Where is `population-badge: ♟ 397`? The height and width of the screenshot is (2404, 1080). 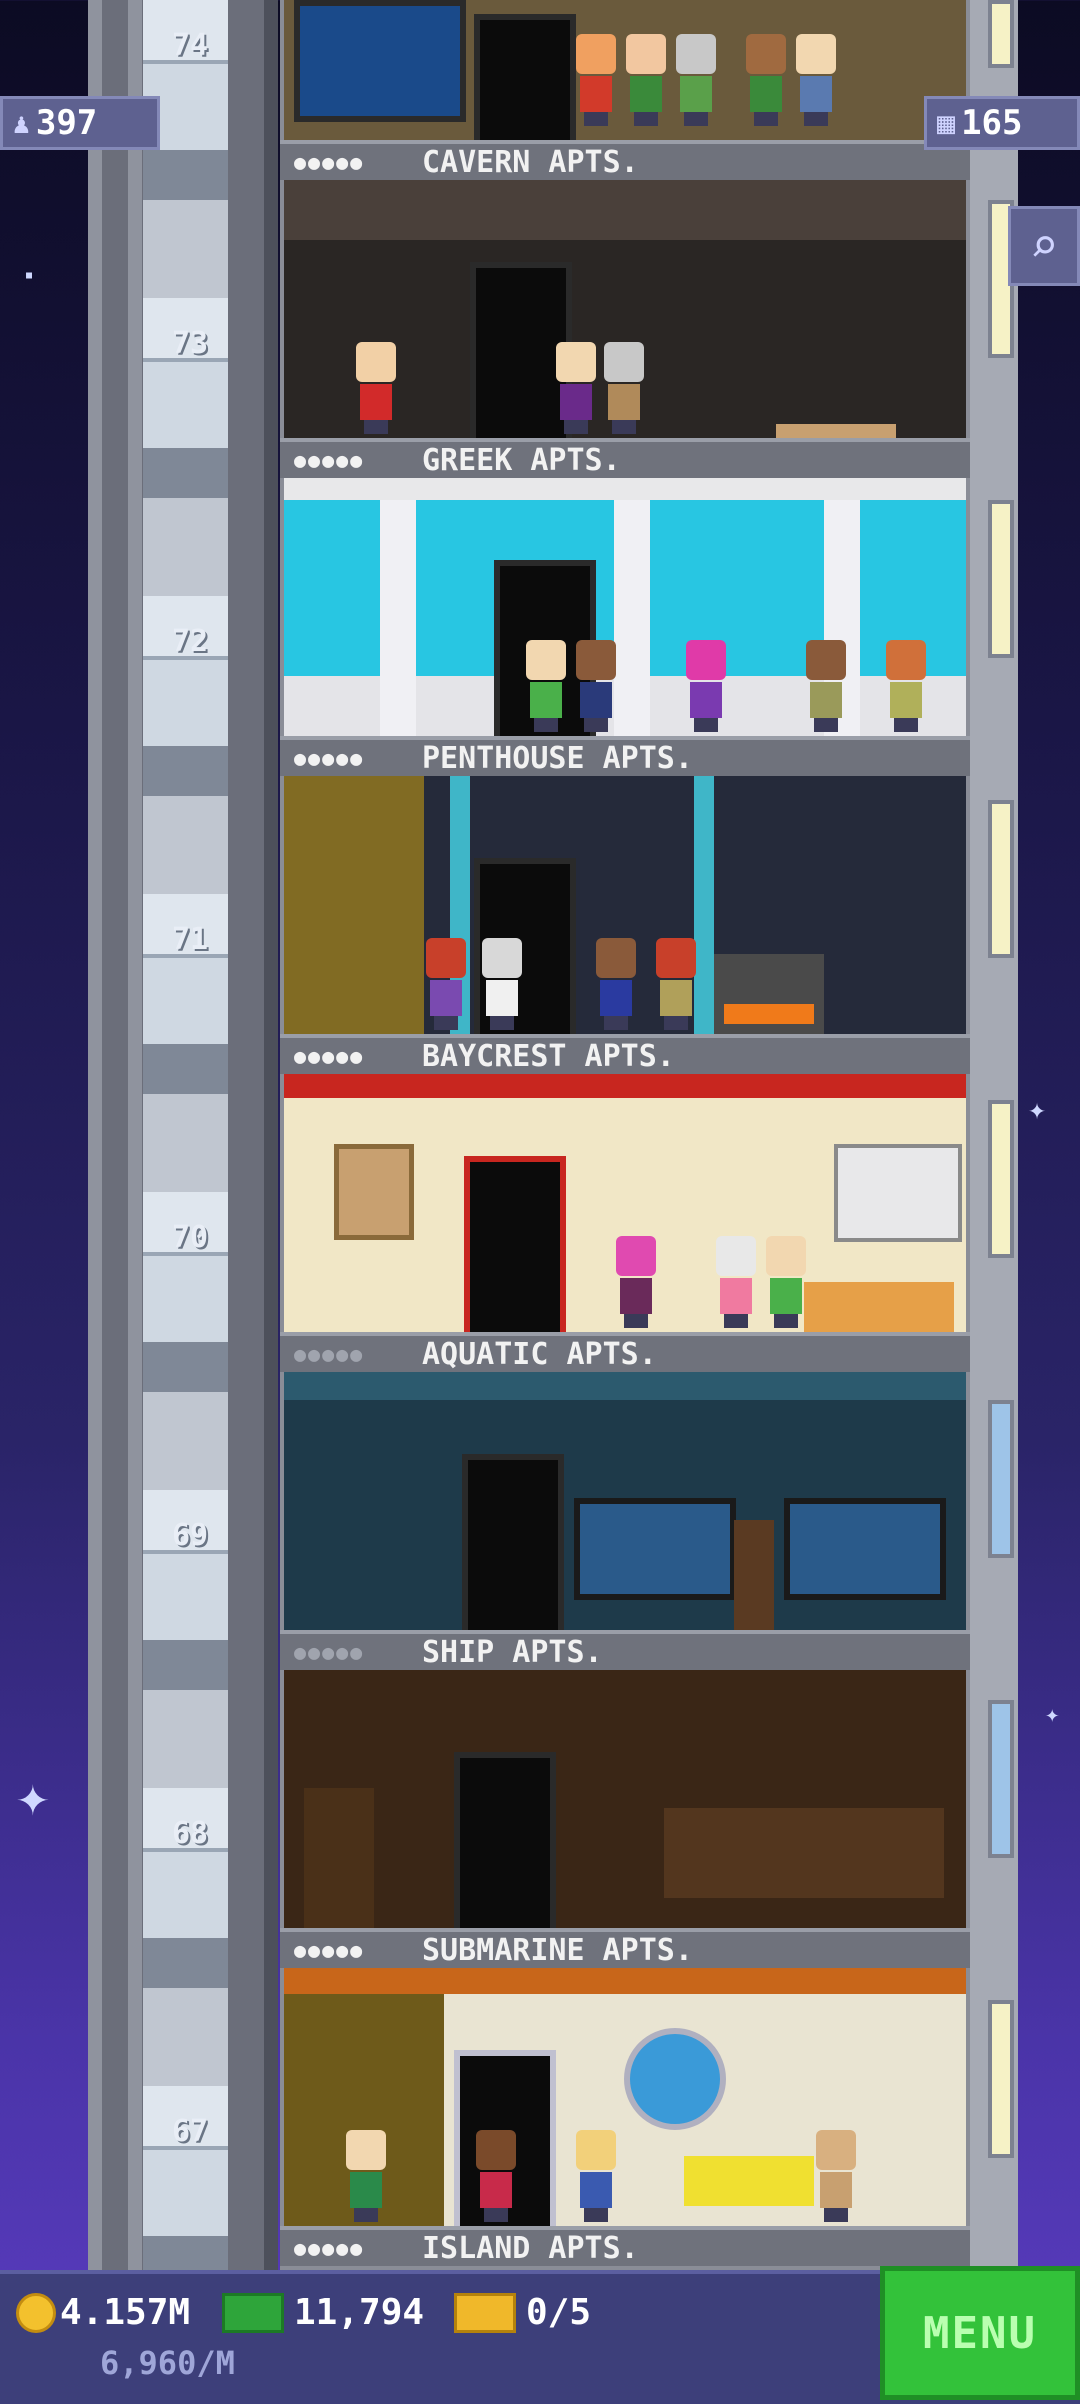
population-badge: ♟ 397 is located at coordinates (80, 123).